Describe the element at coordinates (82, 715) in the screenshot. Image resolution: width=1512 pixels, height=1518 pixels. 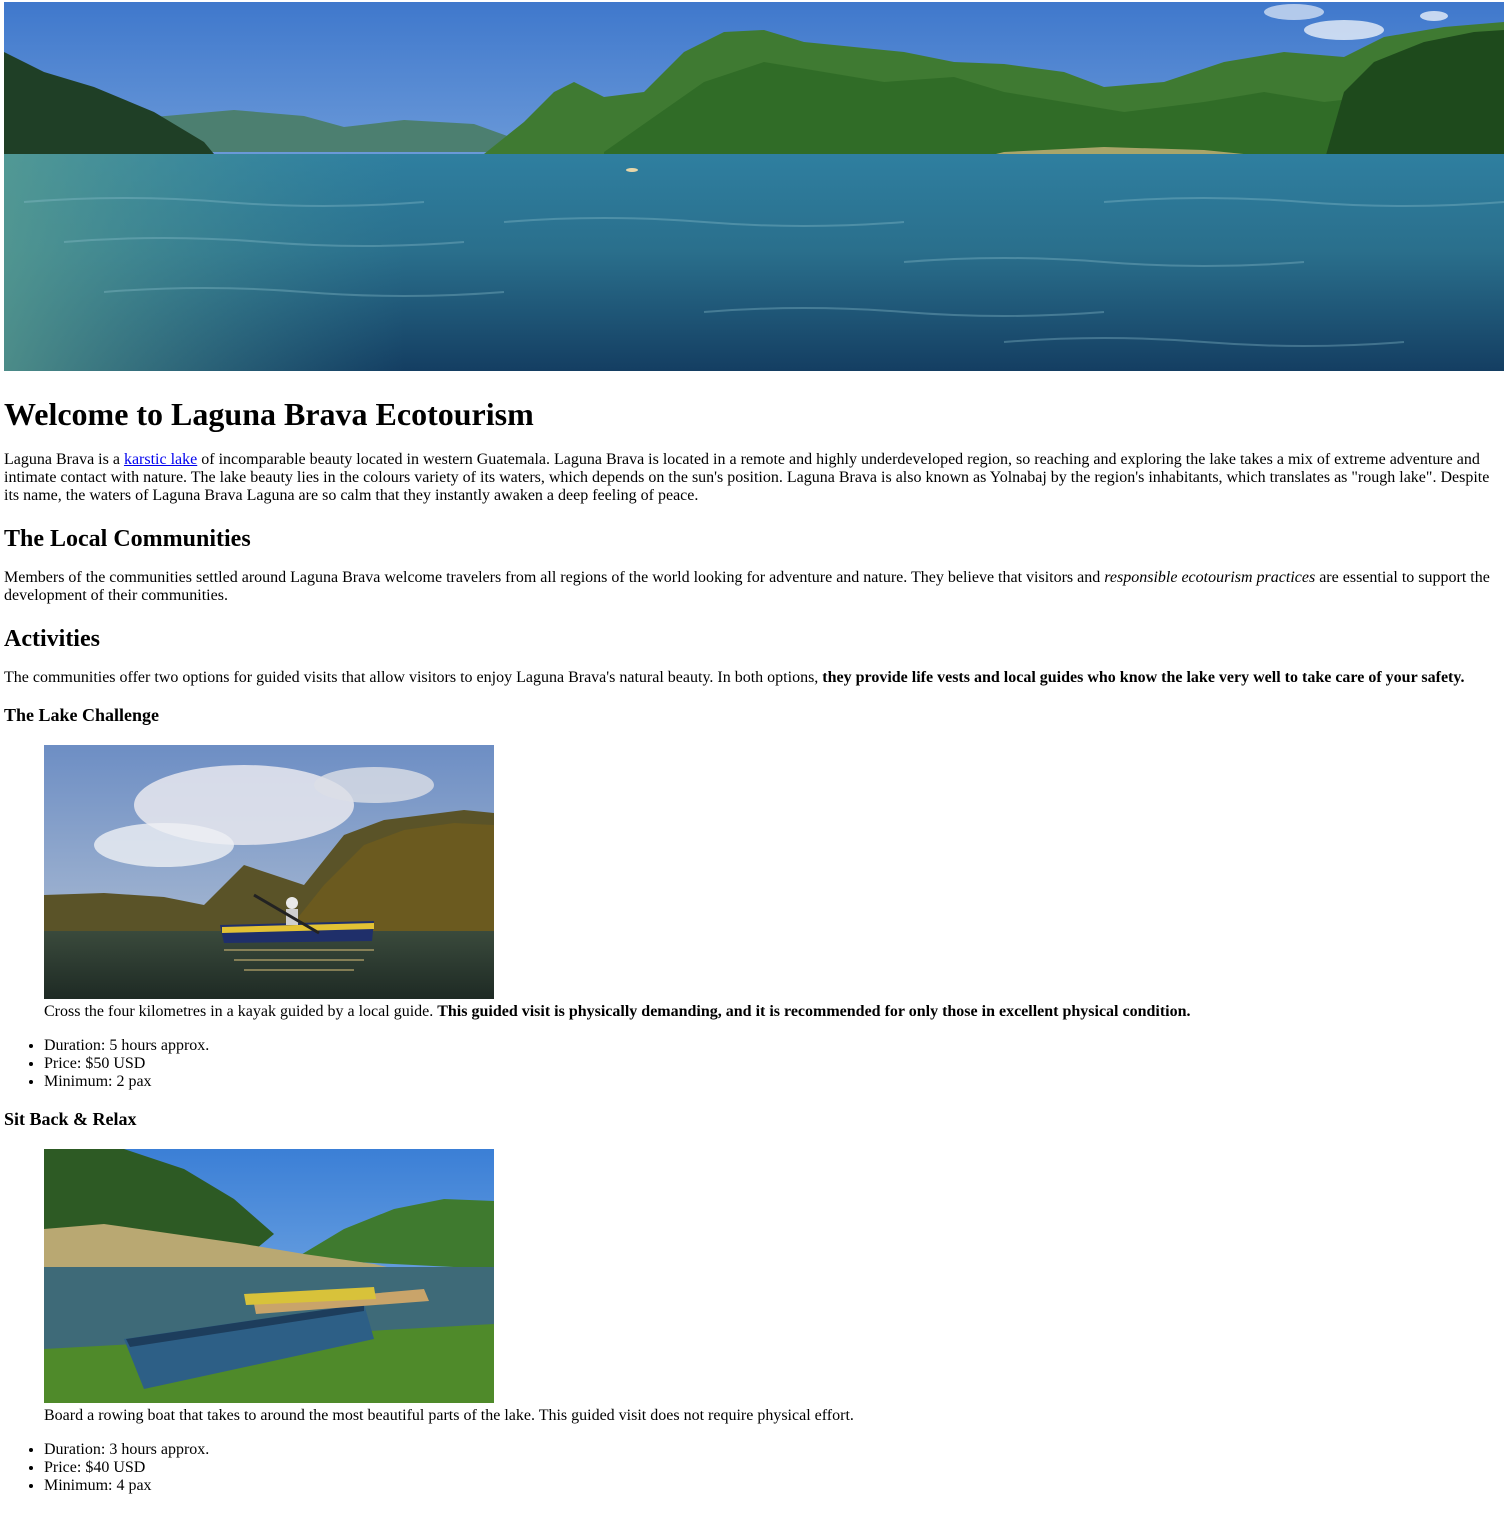
I see `option-heading-lake-challenge: The Lake Challenge` at that location.